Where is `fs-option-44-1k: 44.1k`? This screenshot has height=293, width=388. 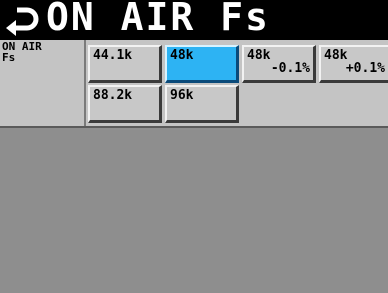
fs-option-44-1k: 44.1k is located at coordinates (125, 64).